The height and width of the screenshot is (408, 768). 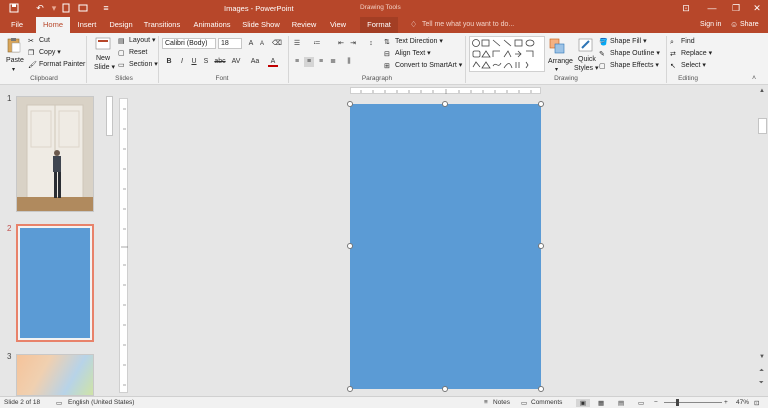 What do you see at coordinates (546, 402) in the screenshot?
I see `comments-button: Comments` at bounding box center [546, 402].